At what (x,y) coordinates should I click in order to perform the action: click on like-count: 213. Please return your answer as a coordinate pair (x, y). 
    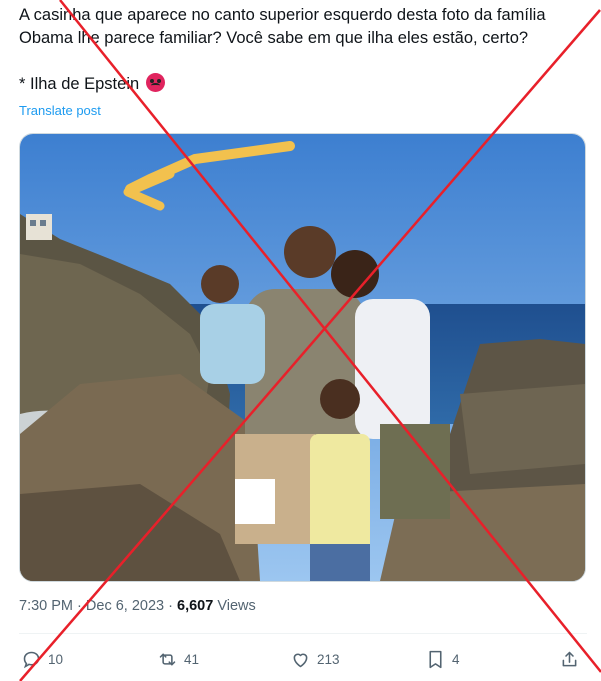
    Looking at the image, I should click on (328, 659).